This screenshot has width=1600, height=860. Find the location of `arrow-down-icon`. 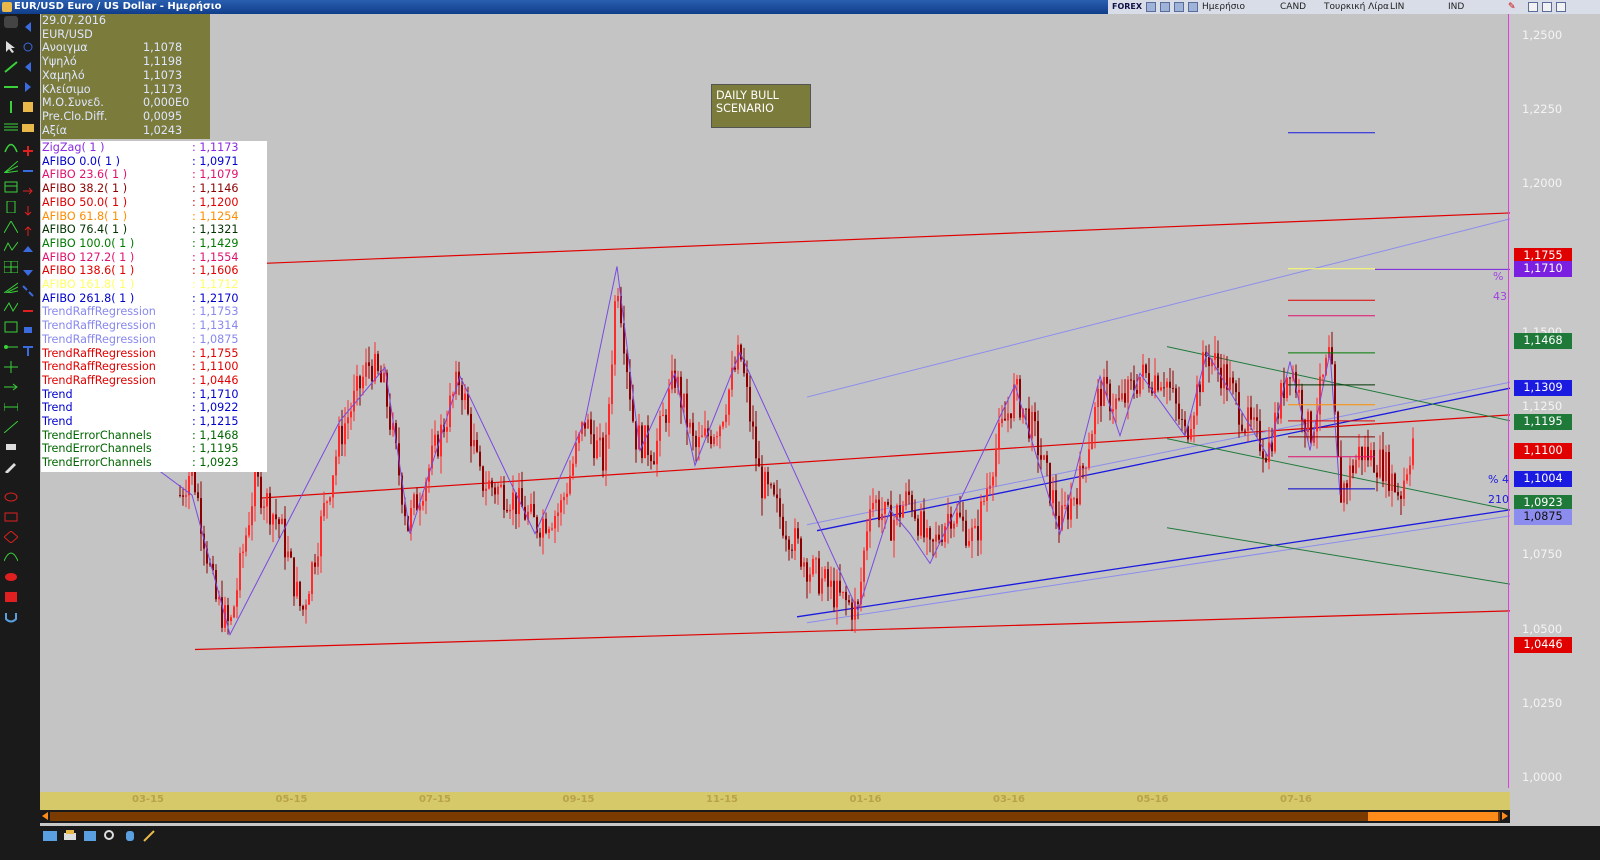

arrow-down-icon is located at coordinates (28, 209).